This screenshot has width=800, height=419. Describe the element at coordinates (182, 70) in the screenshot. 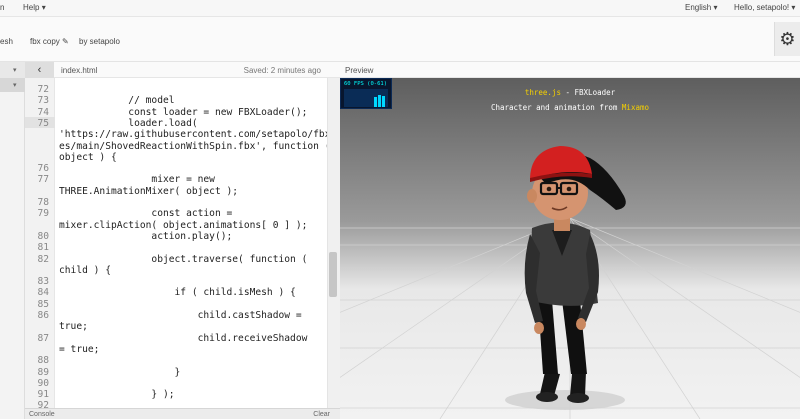

I see `editor-header: ‹ index.html Saved: 2 minutes ago` at that location.